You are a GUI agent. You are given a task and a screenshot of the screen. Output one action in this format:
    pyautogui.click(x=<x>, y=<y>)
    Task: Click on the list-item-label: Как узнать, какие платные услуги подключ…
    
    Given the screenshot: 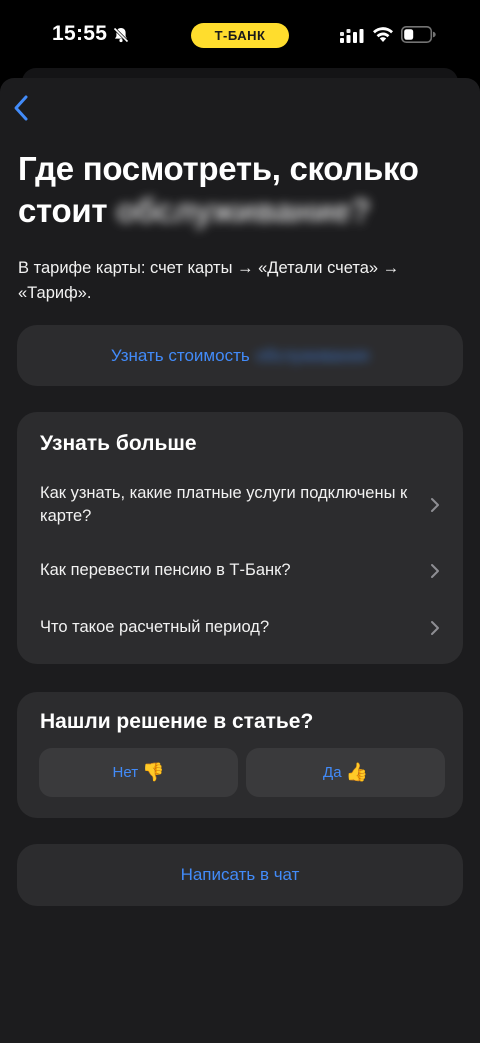 What is the action you would take?
    pyautogui.click(x=224, y=504)
    